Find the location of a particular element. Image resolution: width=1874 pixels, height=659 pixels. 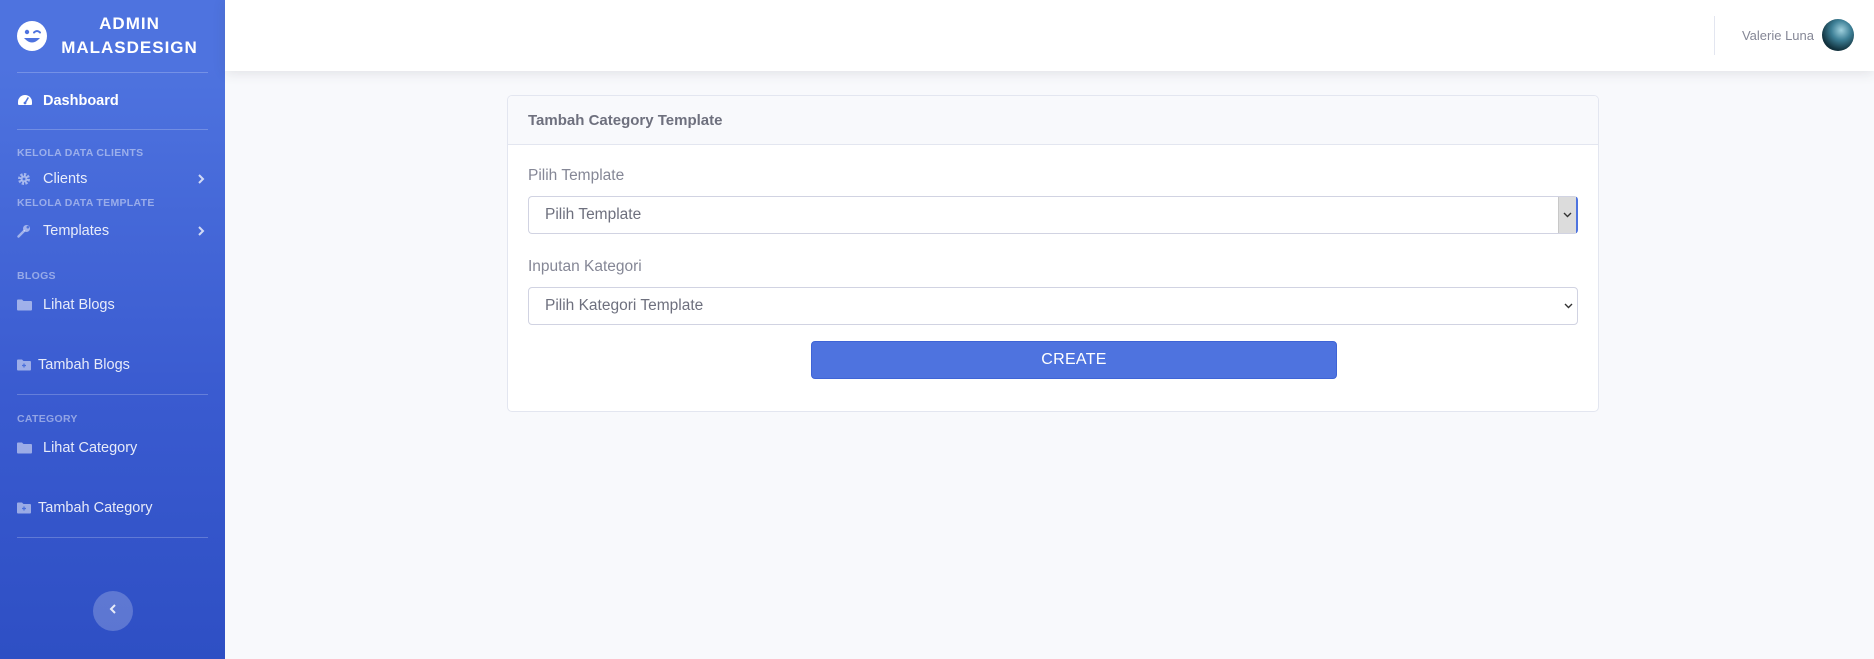

cog-icon is located at coordinates (25, 179).